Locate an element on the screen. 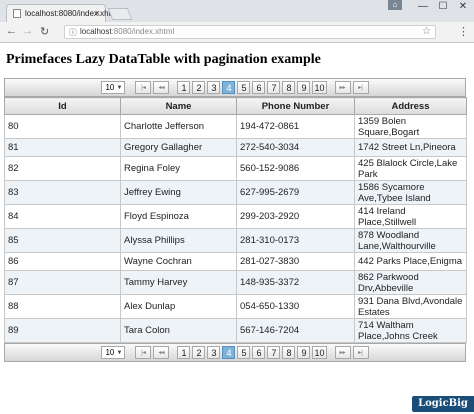 This screenshot has height=414, width=474. profile-icon: ⌂ is located at coordinates (395, 5).